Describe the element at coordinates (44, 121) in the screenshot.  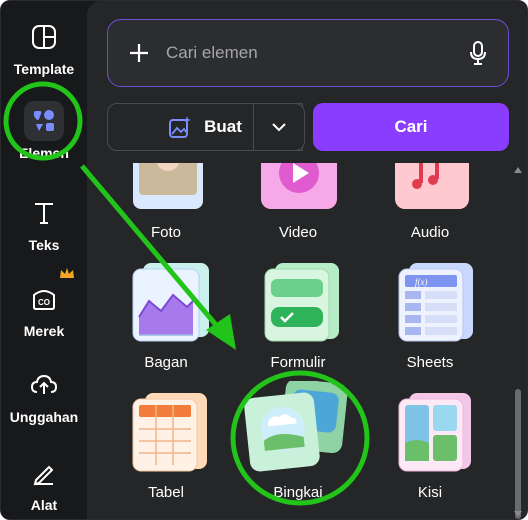
I see `elements-icon` at that location.